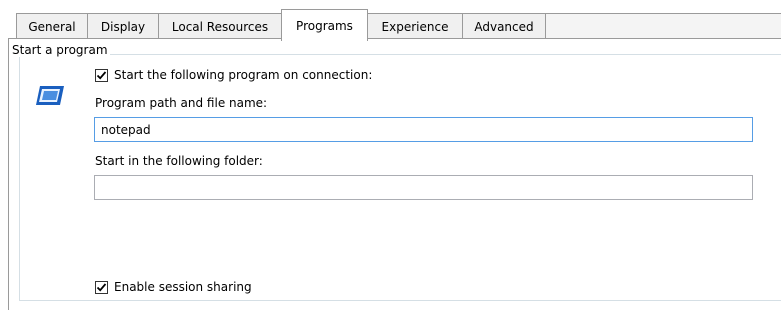  I want to click on tab-strip-filler, so click(663, 26).